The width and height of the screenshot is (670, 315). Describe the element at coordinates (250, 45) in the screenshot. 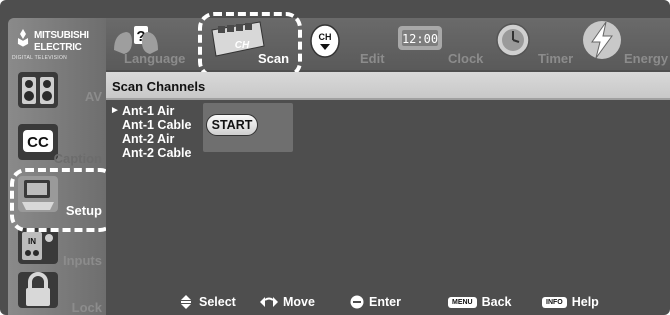

I see `tab-focus-indicator` at that location.